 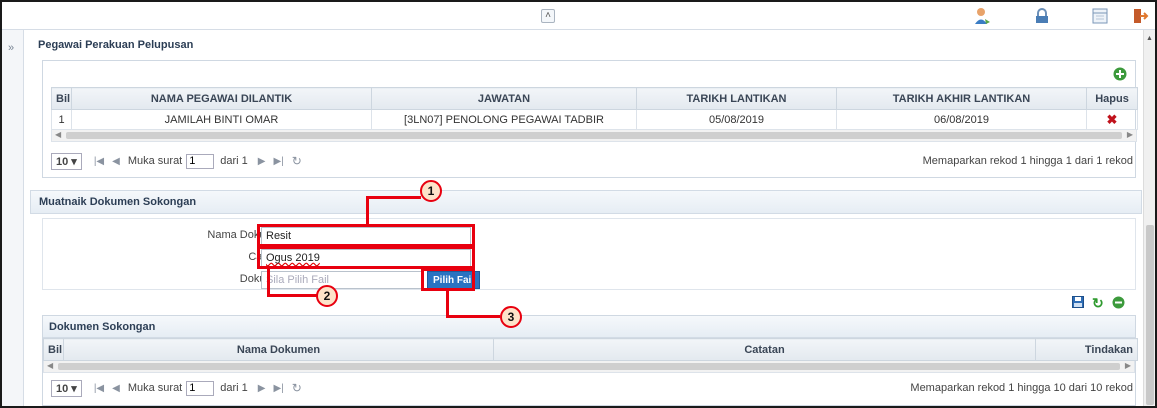 I want to click on scrollbar-thumb, so click(x=1150, y=315).